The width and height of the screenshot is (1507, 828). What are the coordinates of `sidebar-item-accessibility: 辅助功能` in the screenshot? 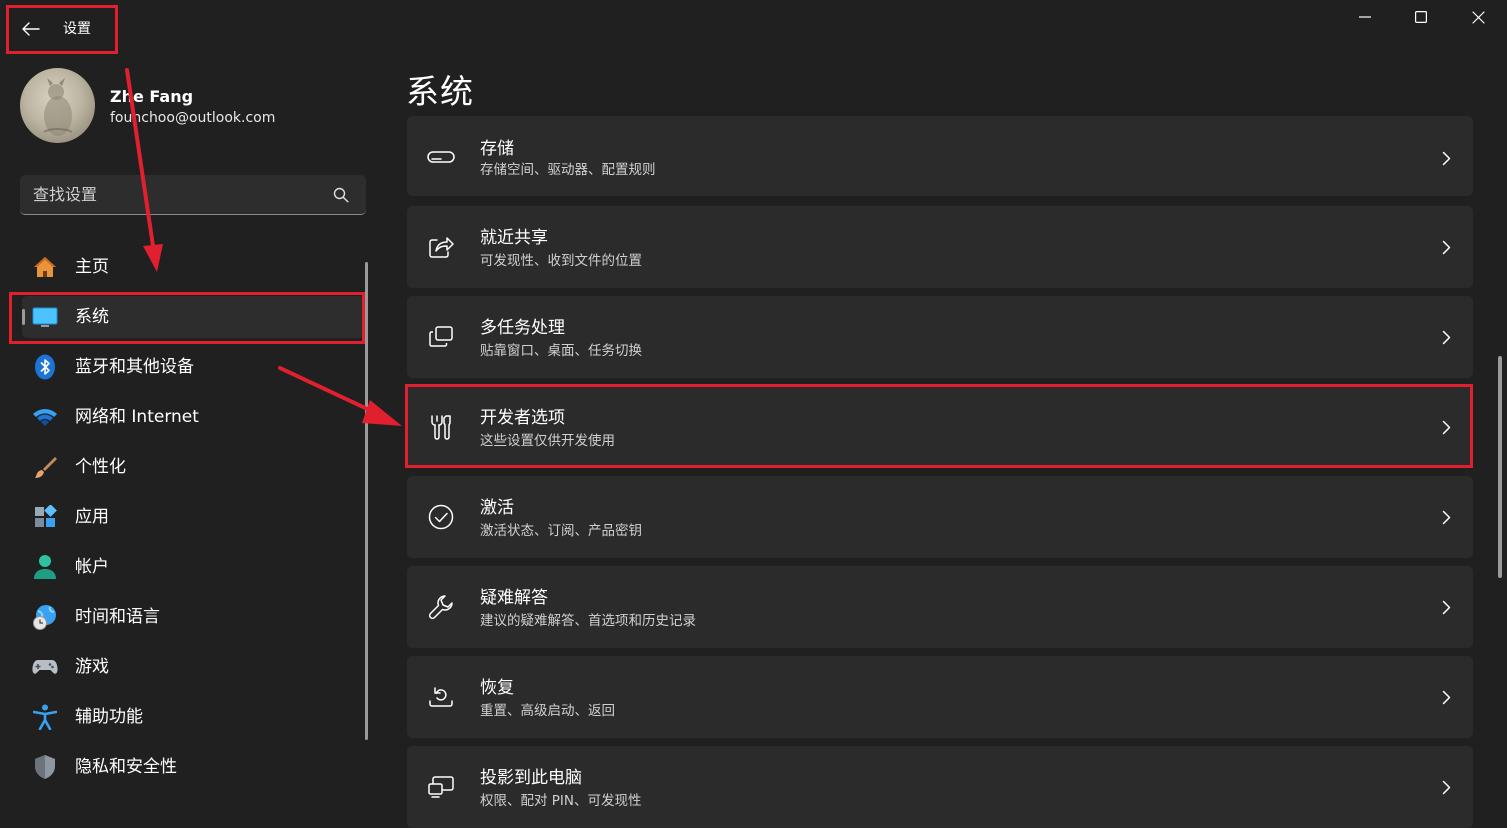 It's located at (193, 717).